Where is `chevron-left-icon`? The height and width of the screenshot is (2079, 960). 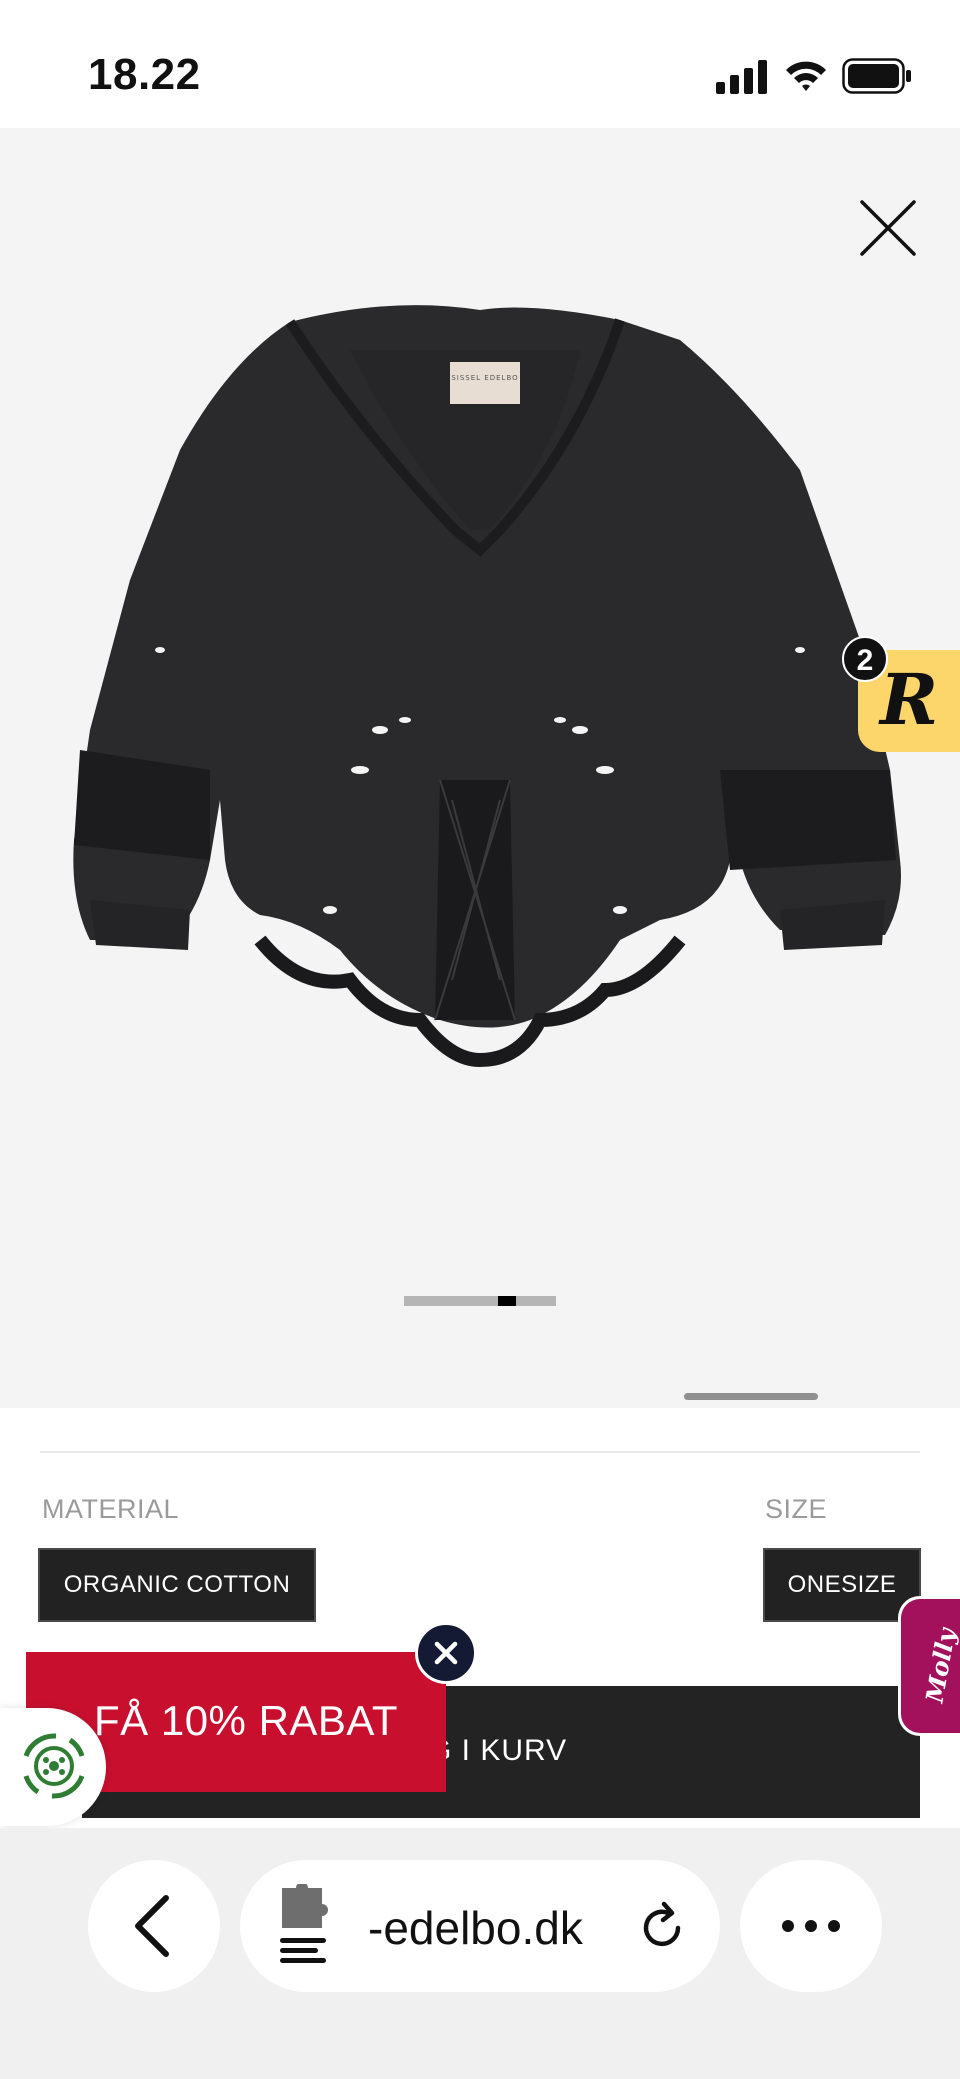 chevron-left-icon is located at coordinates (152, 1926).